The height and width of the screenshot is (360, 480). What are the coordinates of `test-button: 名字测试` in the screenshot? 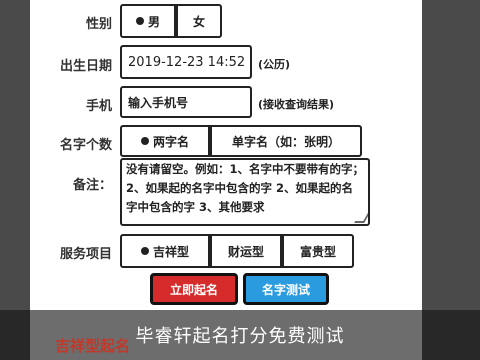 It's located at (286, 289).